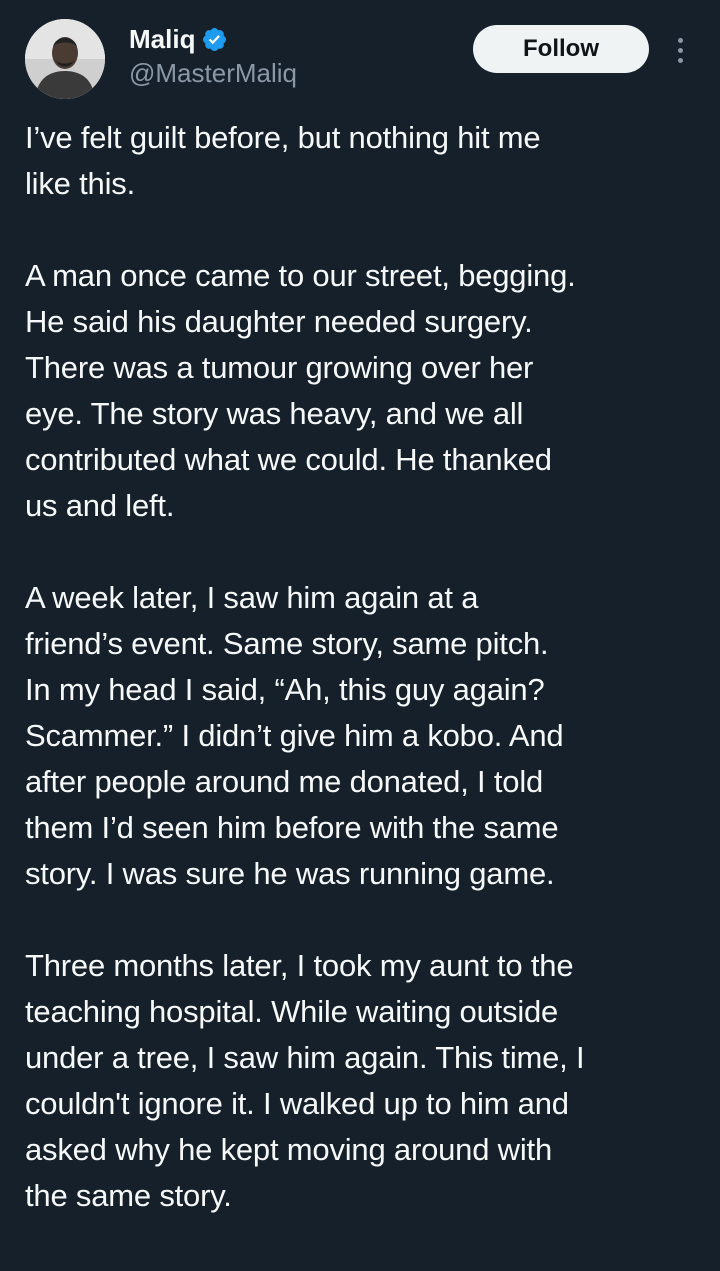 The width and height of the screenshot is (720, 1271). I want to click on avatar-photo, so click(65, 59).